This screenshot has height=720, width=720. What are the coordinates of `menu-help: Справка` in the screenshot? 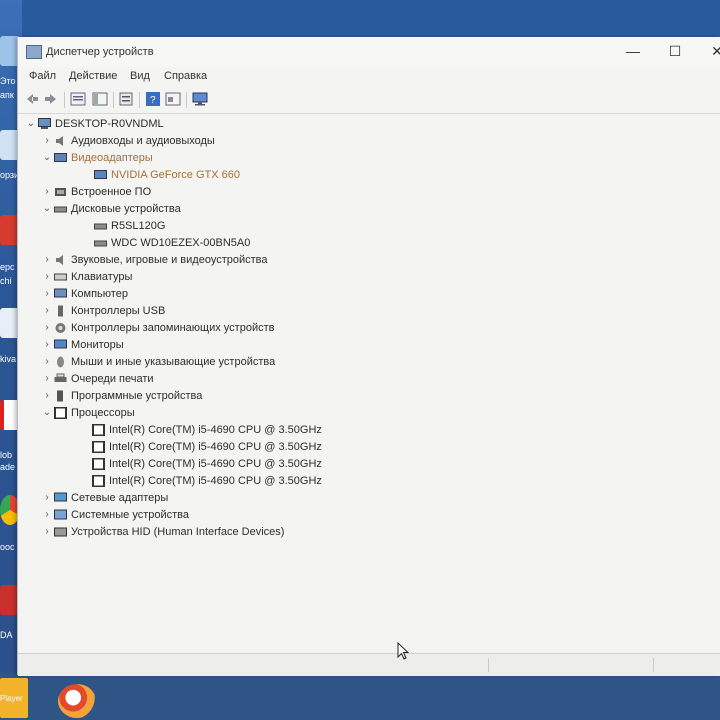 It's located at (185, 76).